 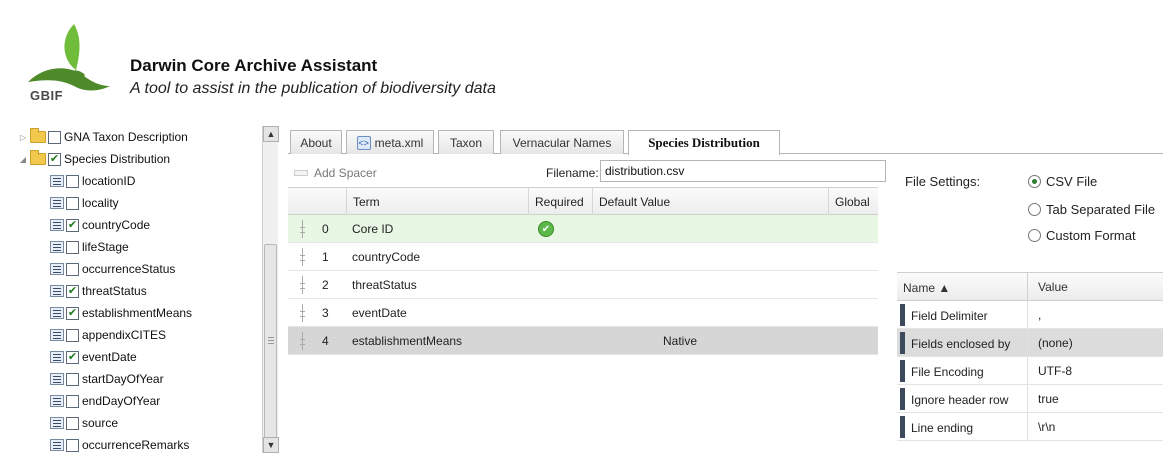 What do you see at coordinates (1050, 343) in the screenshot?
I see `property-value: (none)` at bounding box center [1050, 343].